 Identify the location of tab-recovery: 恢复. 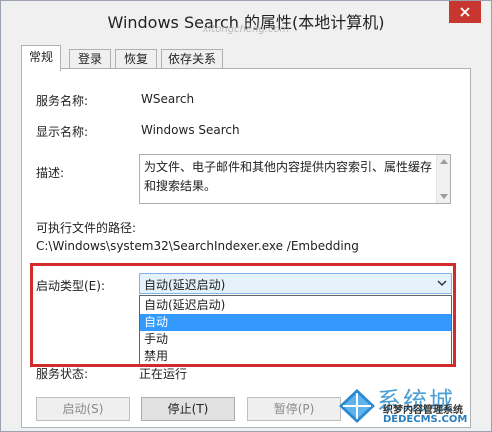
(136, 59).